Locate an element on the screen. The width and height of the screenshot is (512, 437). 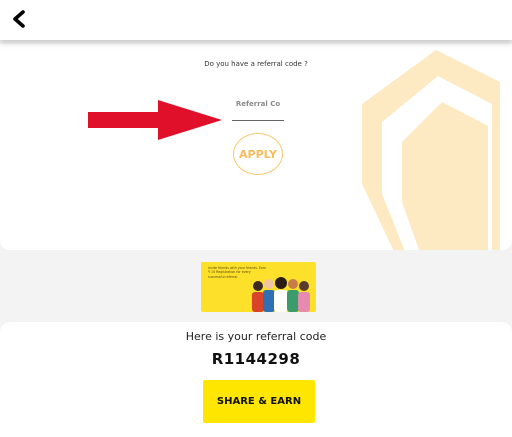
back-button is located at coordinates (19, 19).